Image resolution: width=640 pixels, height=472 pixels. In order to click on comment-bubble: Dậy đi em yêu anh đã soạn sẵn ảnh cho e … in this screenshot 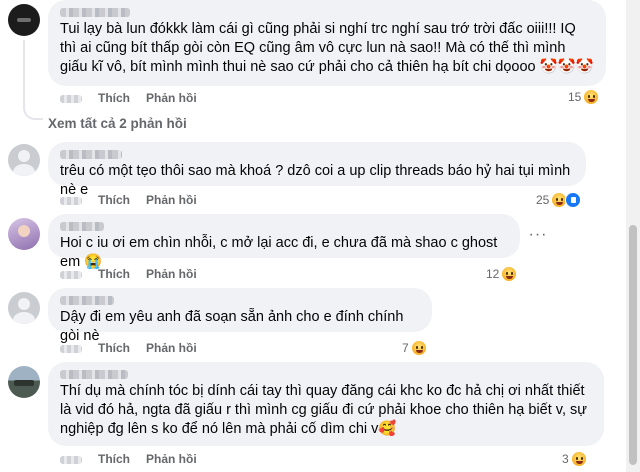, I will do `click(240, 316)`.